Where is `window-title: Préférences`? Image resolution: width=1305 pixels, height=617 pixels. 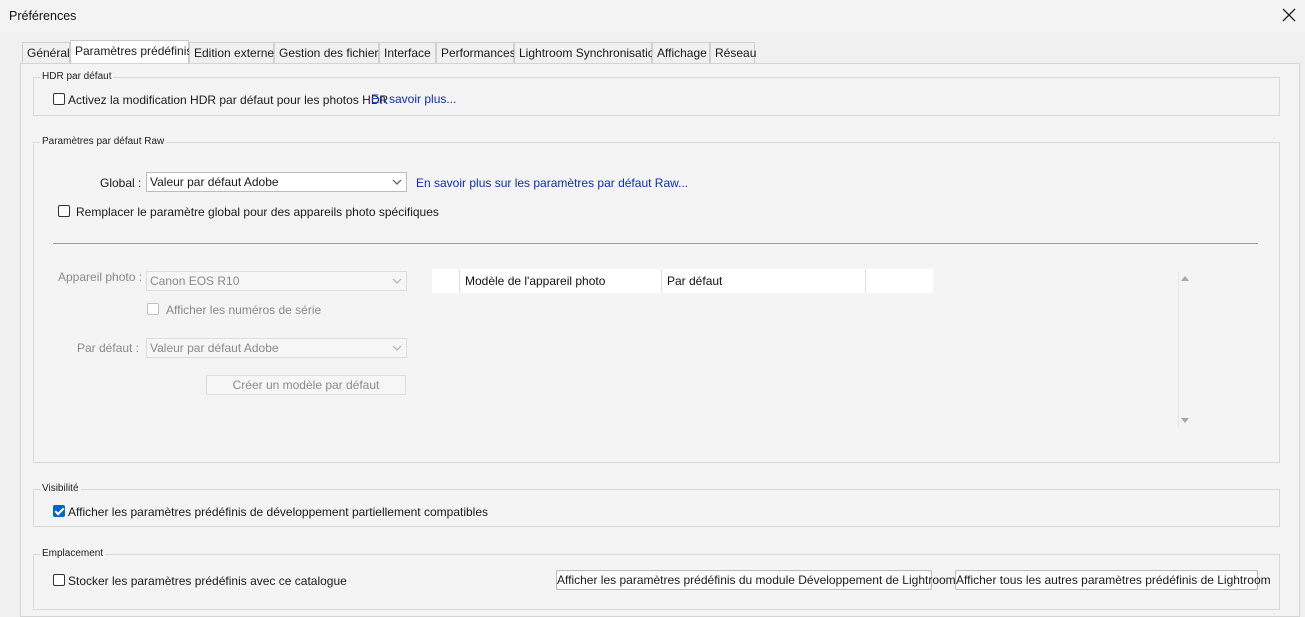 window-title: Préférences is located at coordinates (43, 16).